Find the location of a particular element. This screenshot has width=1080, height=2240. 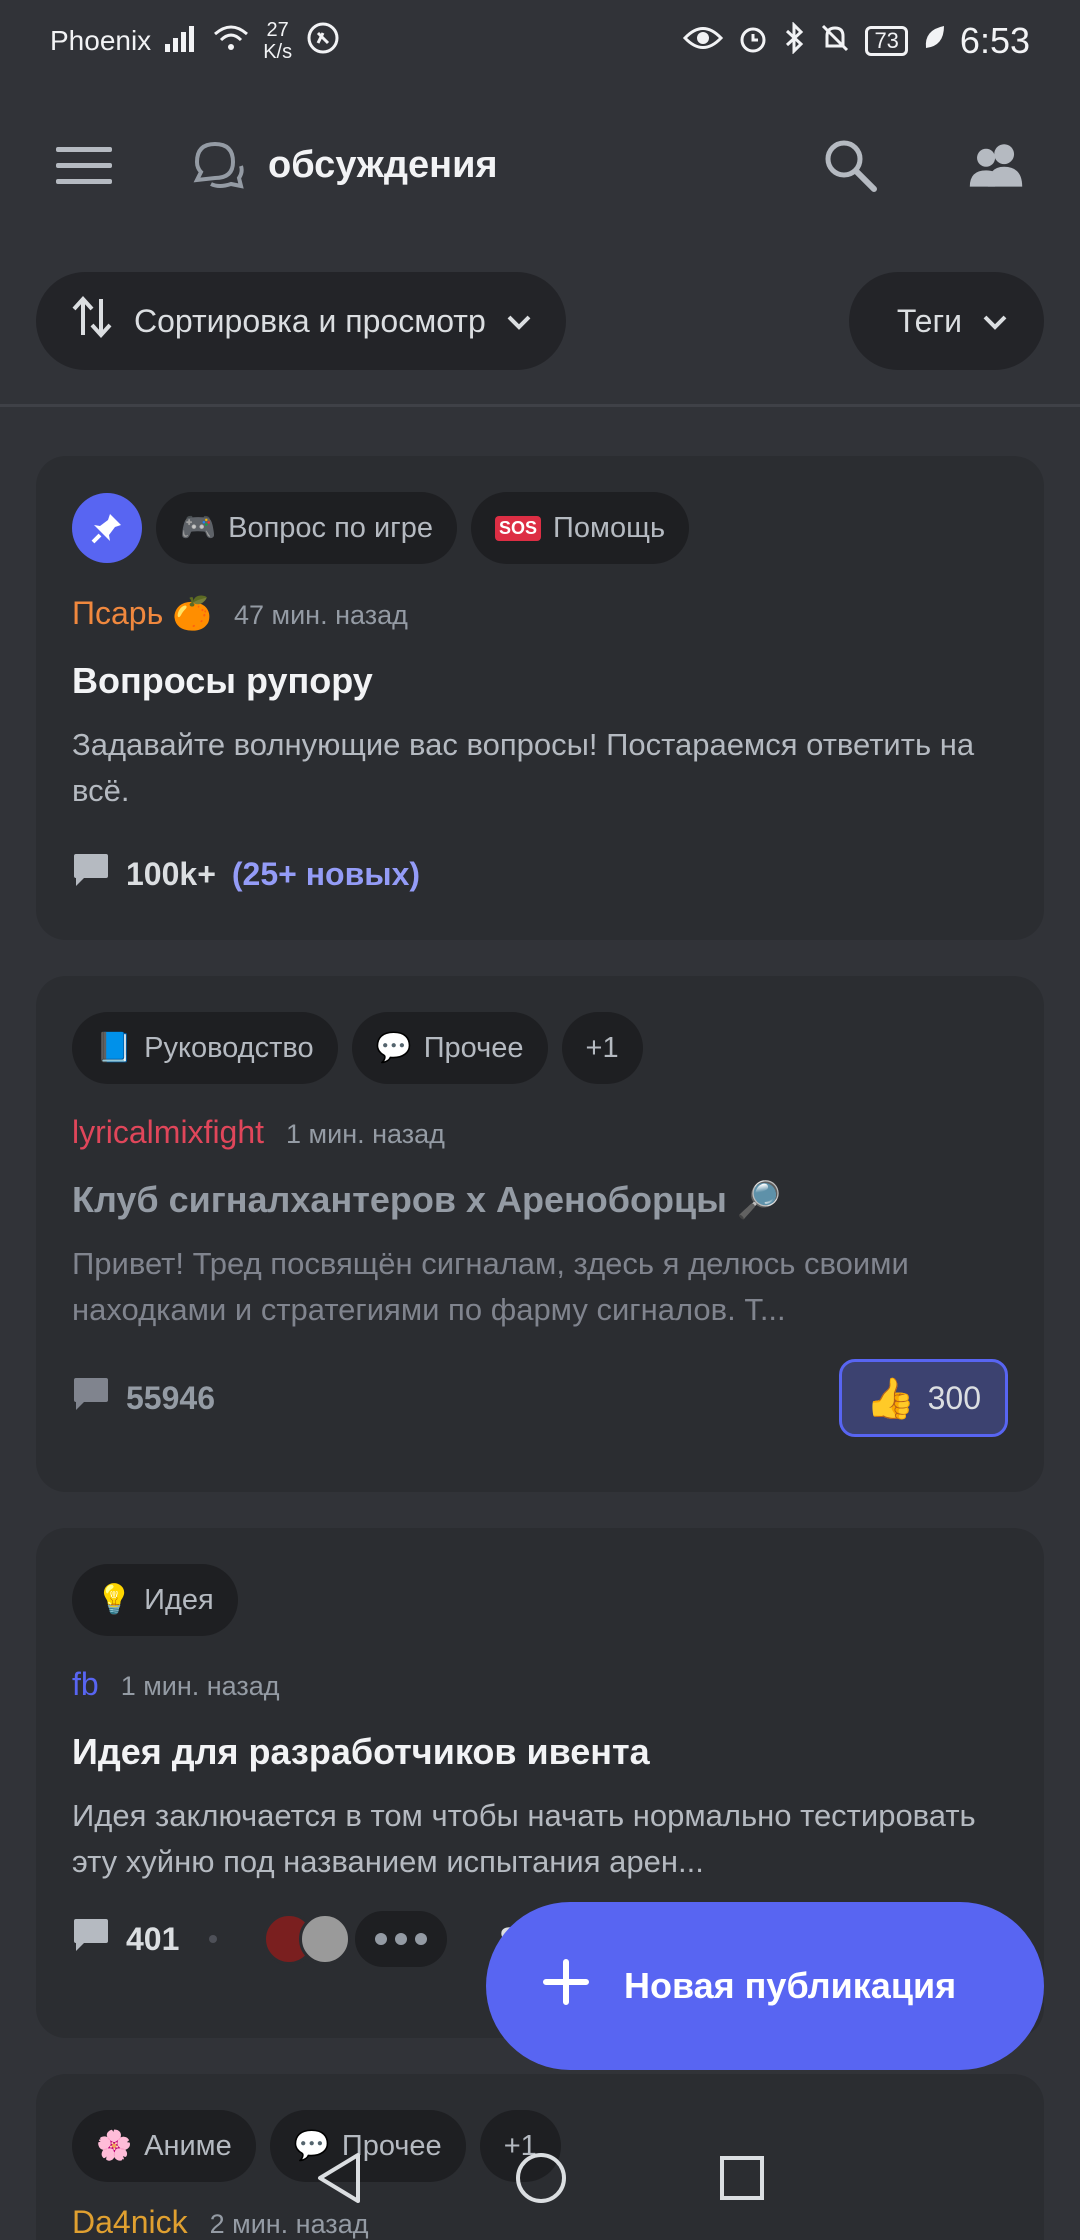

tag-emoji: 💡 is located at coordinates (114, 1600).